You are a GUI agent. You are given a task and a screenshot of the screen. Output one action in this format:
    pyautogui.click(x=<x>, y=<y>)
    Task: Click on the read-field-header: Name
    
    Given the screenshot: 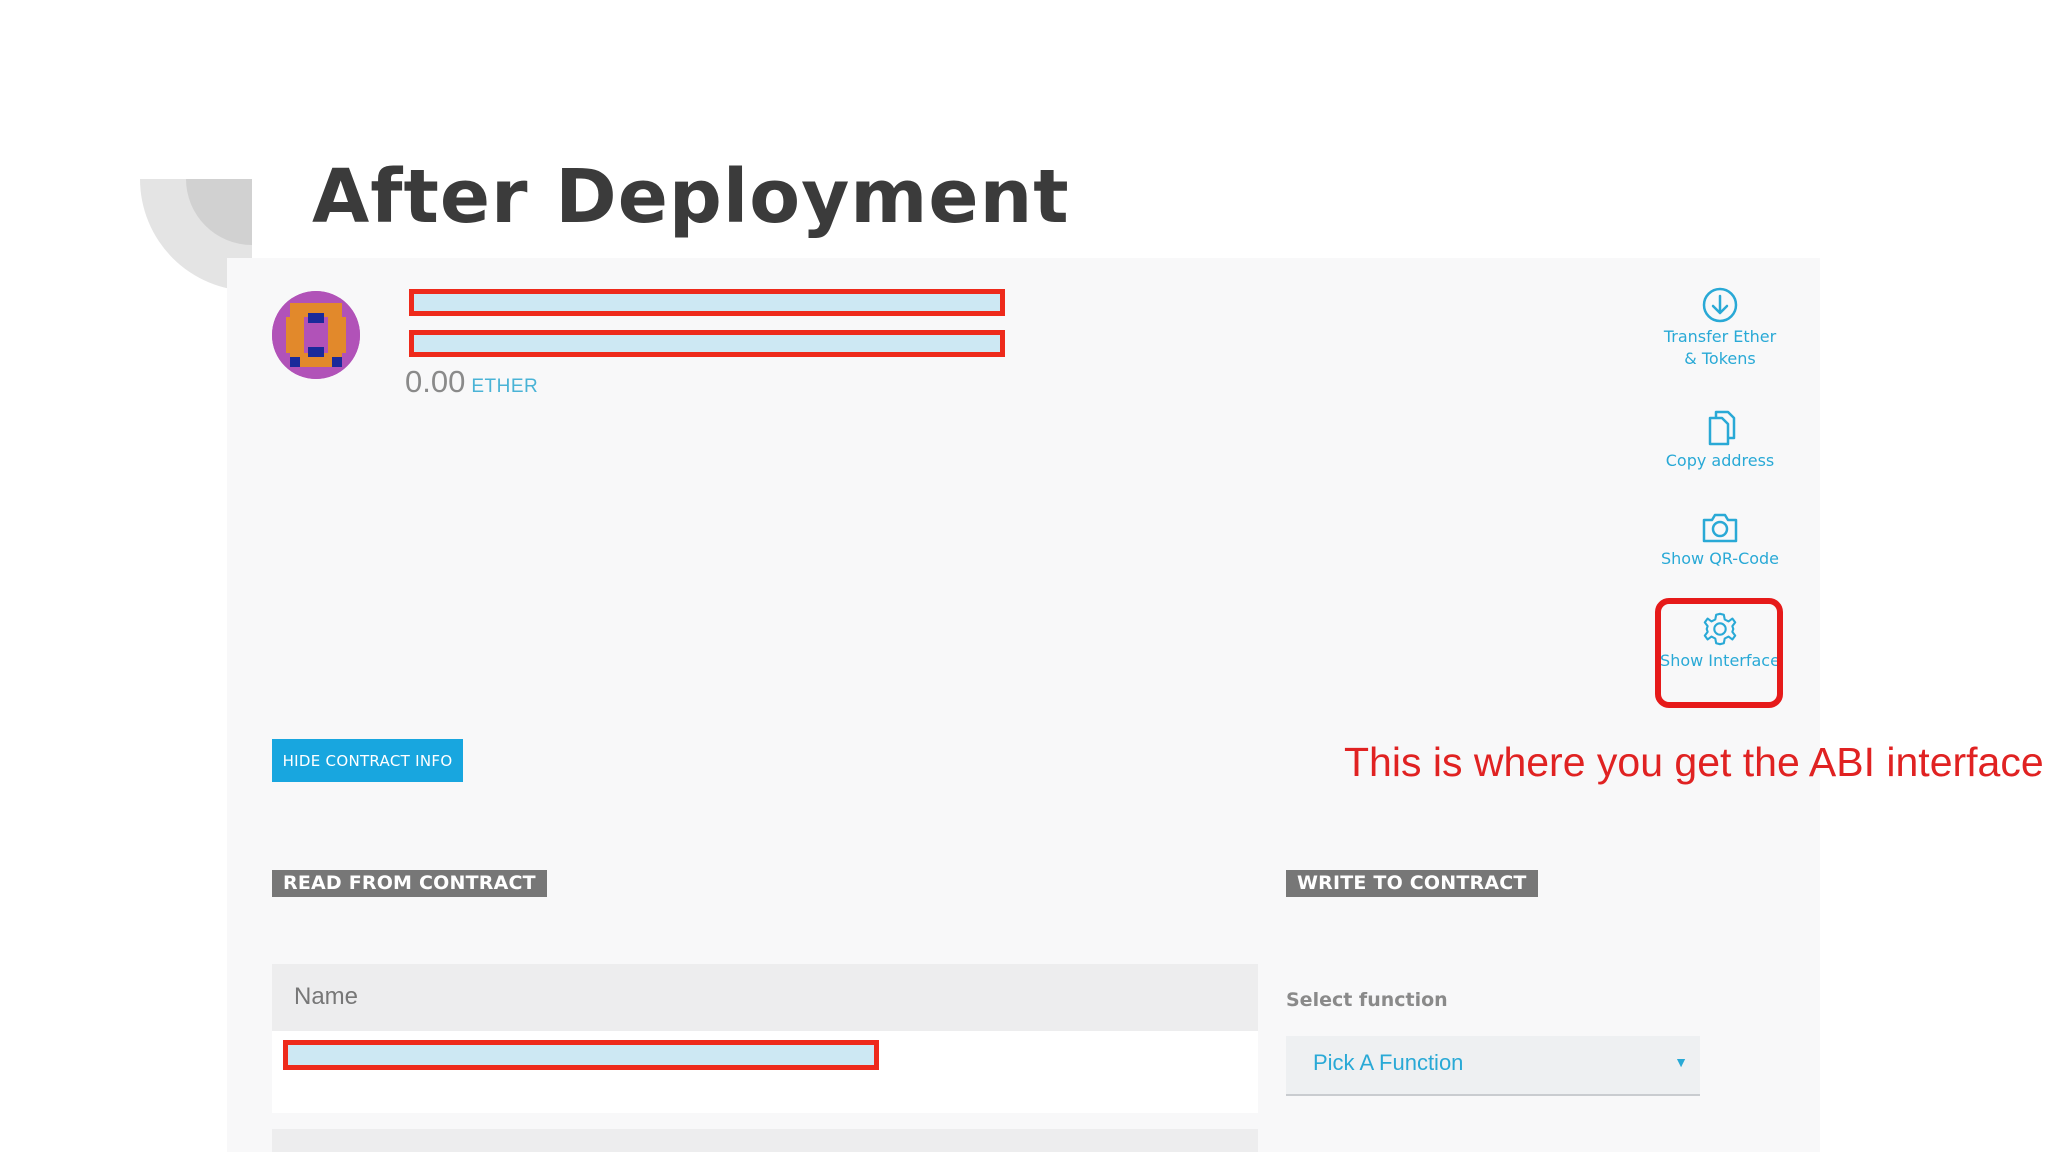 What is the action you would take?
    pyautogui.click(x=765, y=997)
    